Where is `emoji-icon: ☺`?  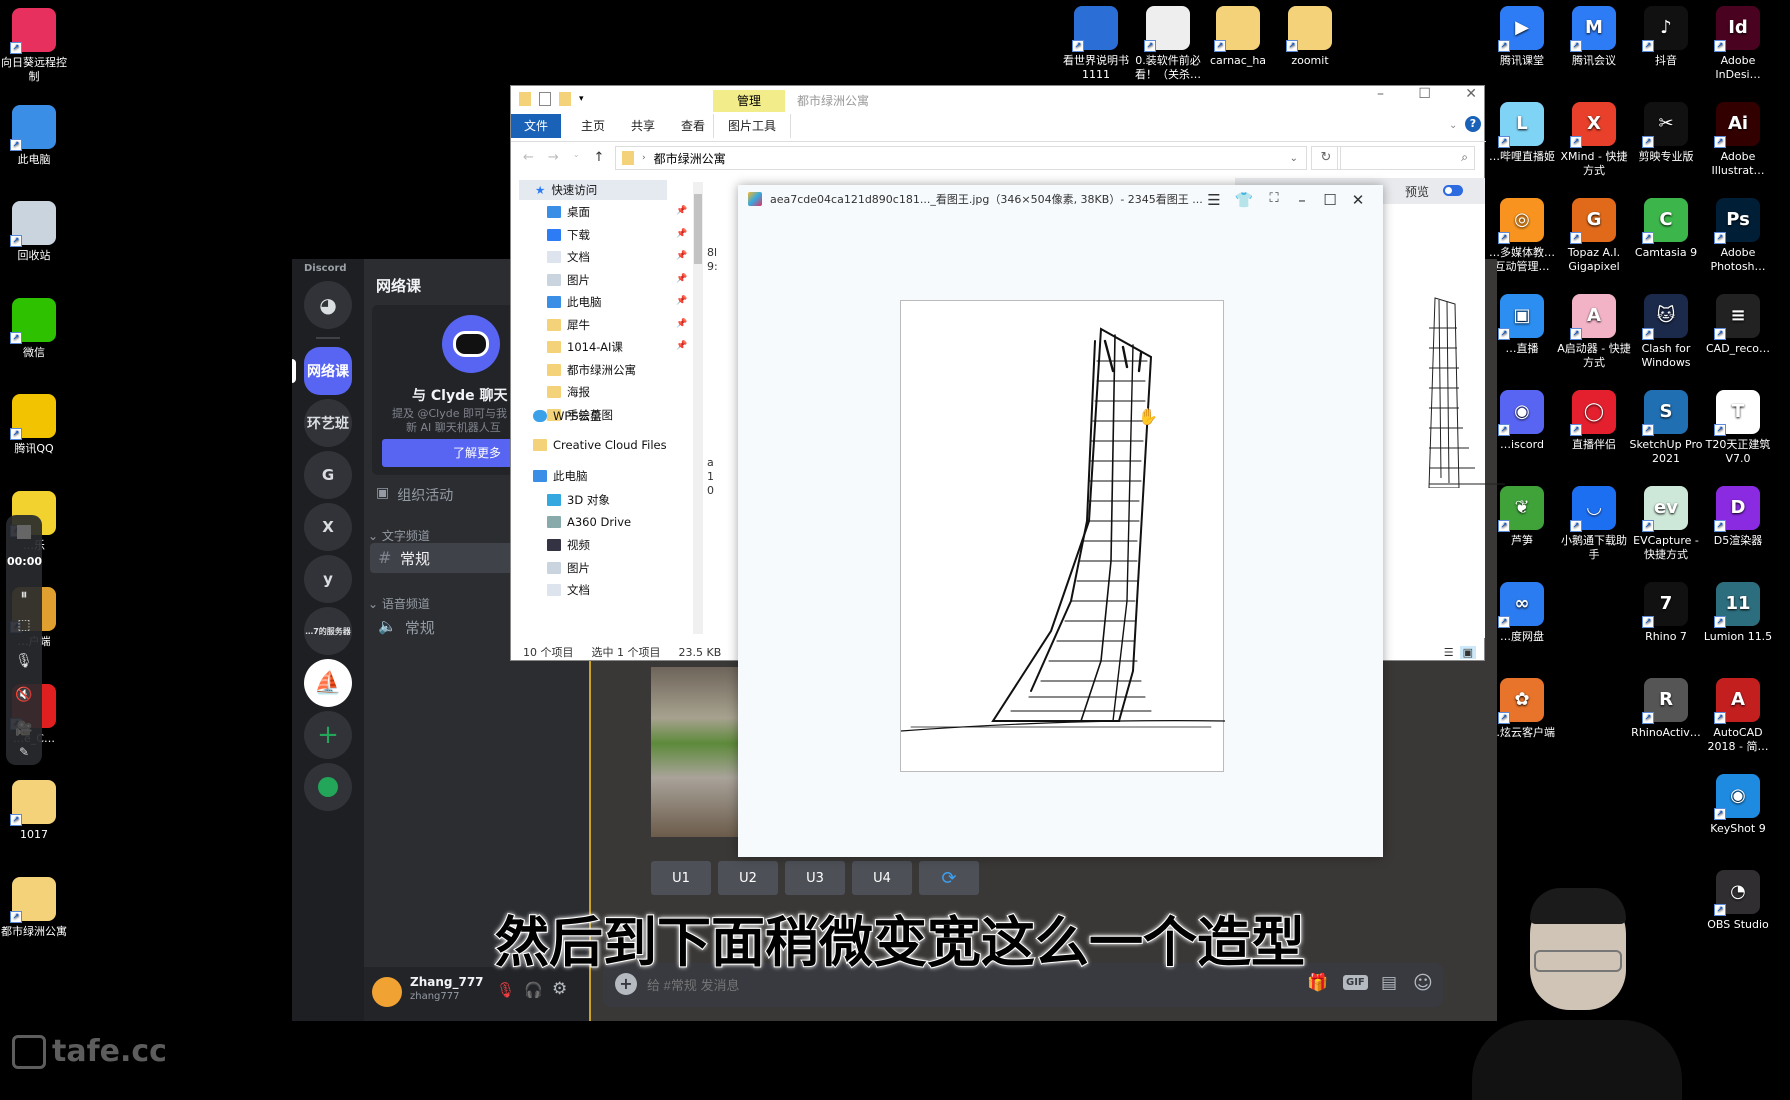
emoji-icon: ☺ is located at coordinates (1423, 983).